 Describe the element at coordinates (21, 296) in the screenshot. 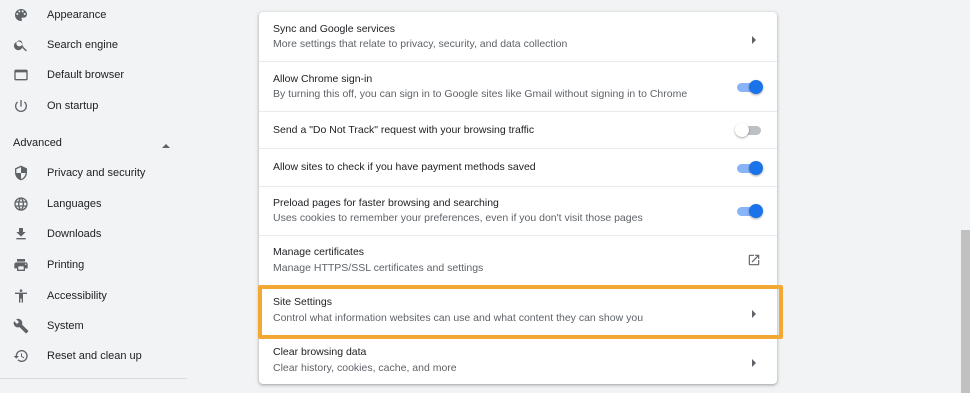

I see `accessibility-icon` at that location.